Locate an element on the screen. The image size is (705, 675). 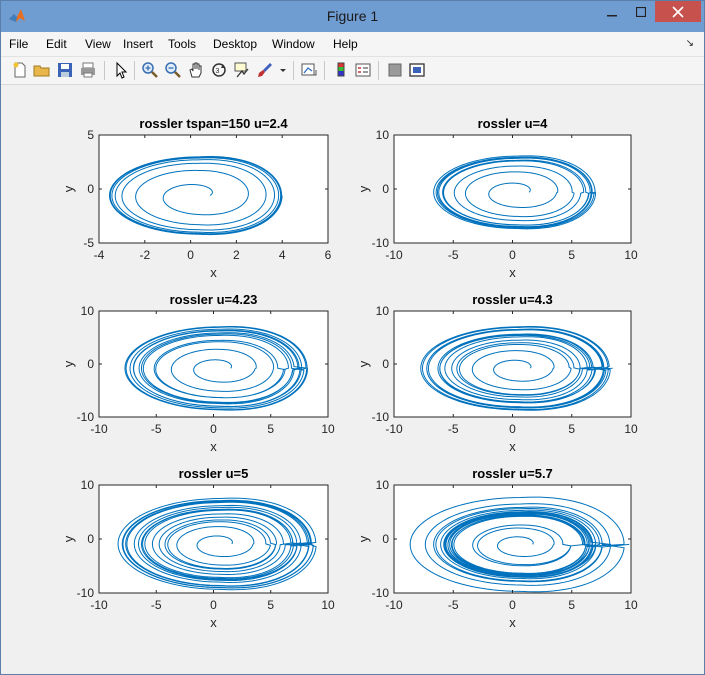
x-tick-label: 6 is located at coordinates (328, 255).